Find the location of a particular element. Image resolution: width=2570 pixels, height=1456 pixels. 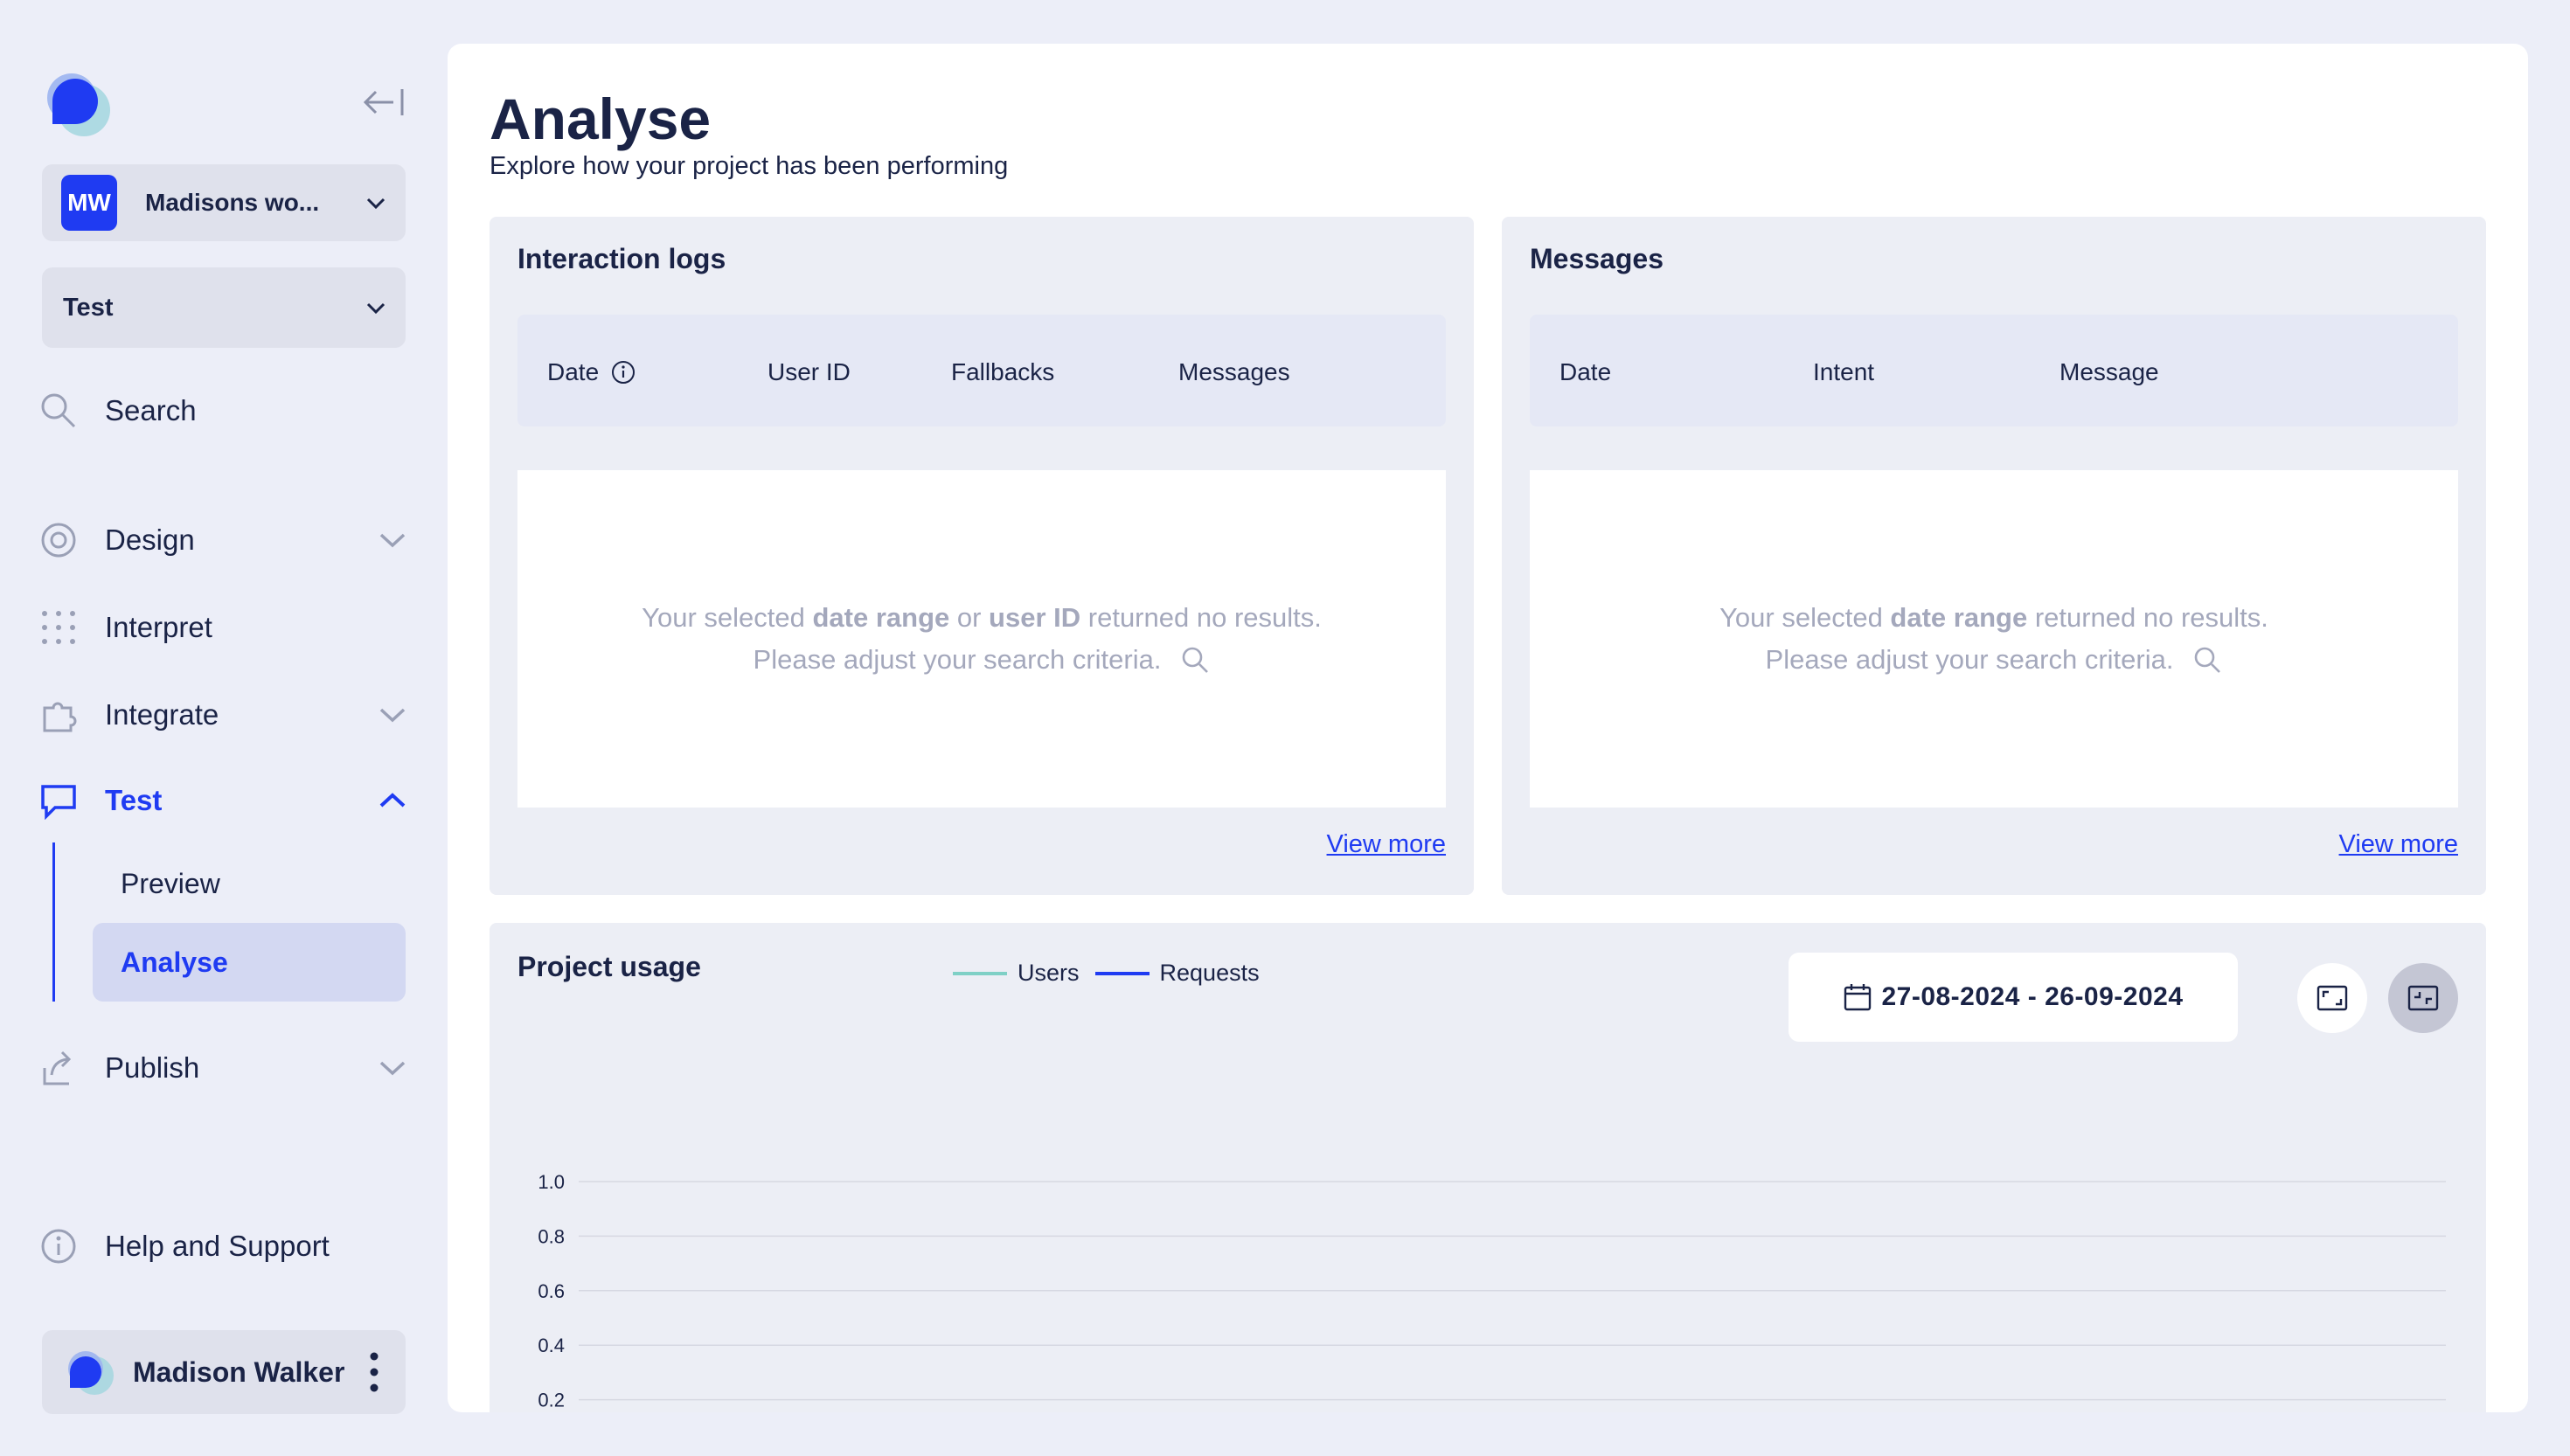

sidebar-item-help: Help and Support is located at coordinates (226, 1246).